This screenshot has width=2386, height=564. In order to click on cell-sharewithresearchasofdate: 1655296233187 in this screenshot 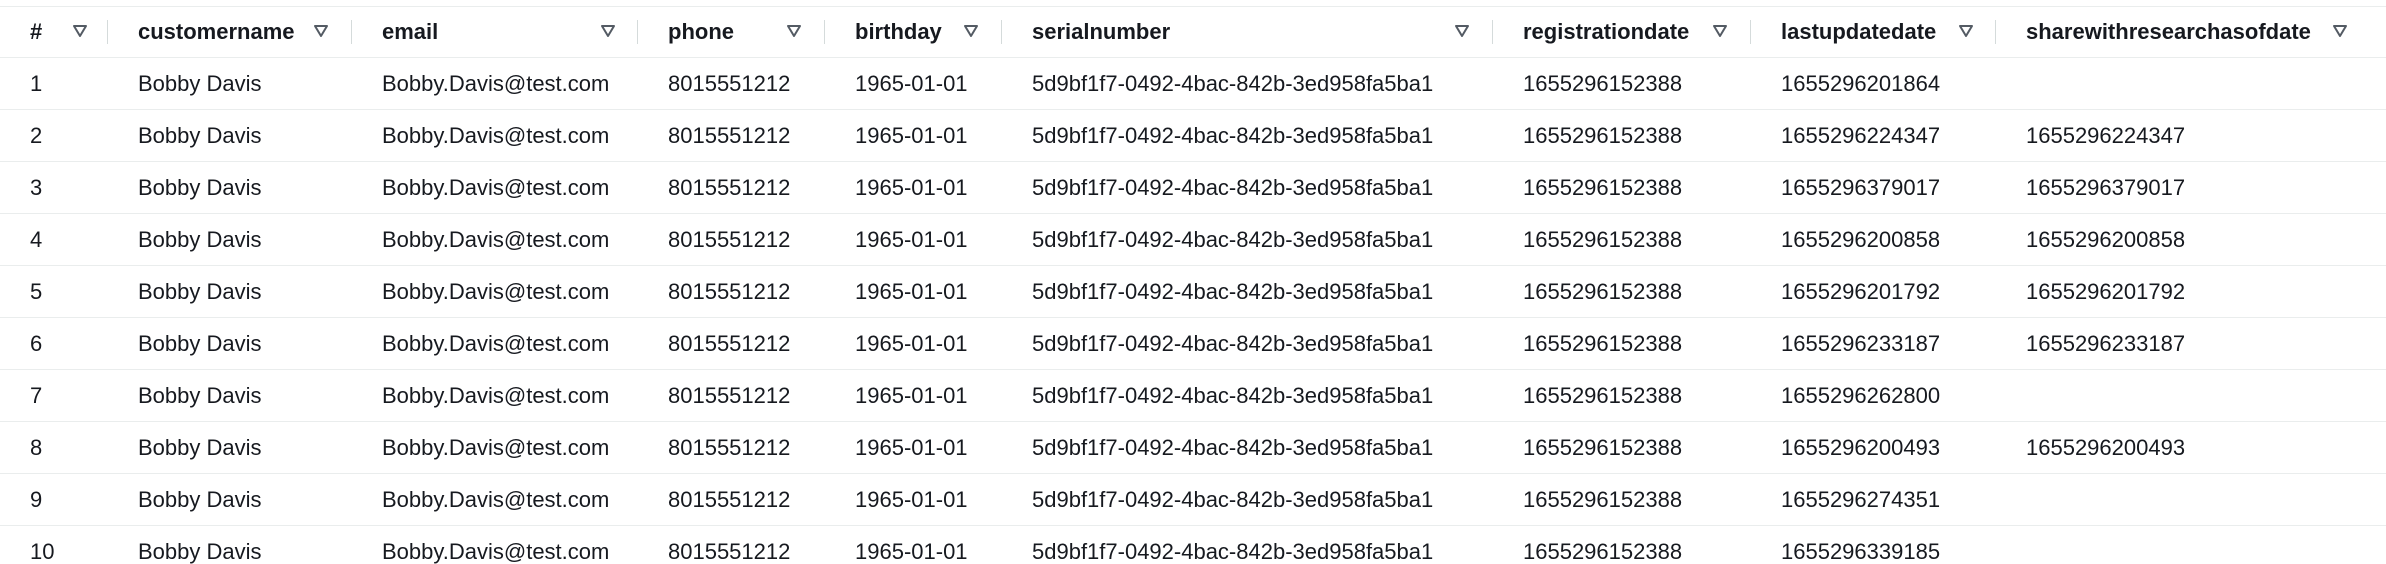, I will do `click(2106, 343)`.